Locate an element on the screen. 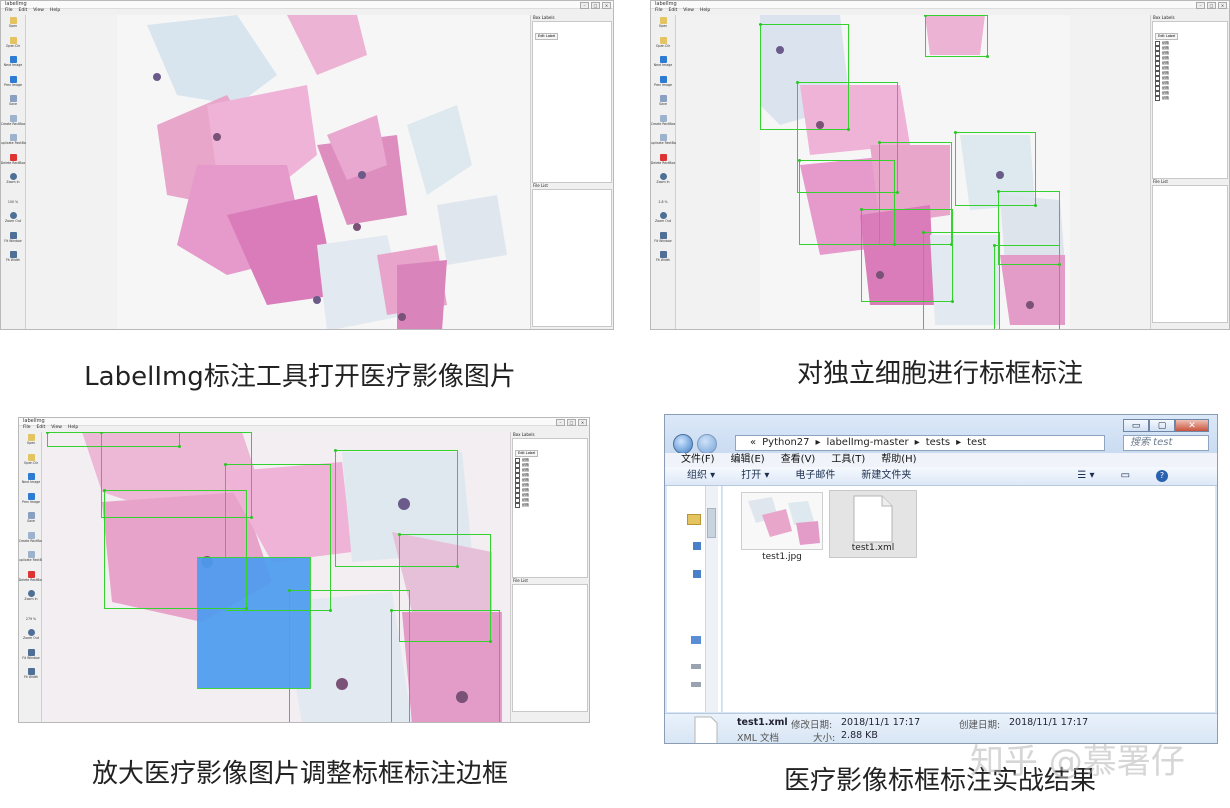 This screenshot has height=808, width=1230. minimize-button: ▭ is located at coordinates (1136, 425).